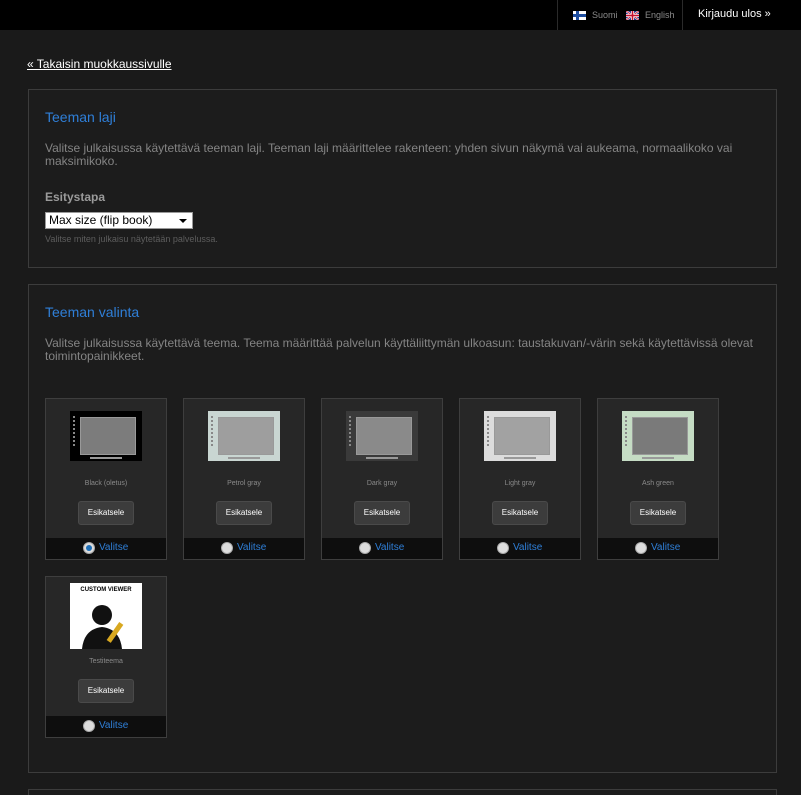  What do you see at coordinates (183, 221) in the screenshot?
I see `dropdown-arrow-icon` at bounding box center [183, 221].